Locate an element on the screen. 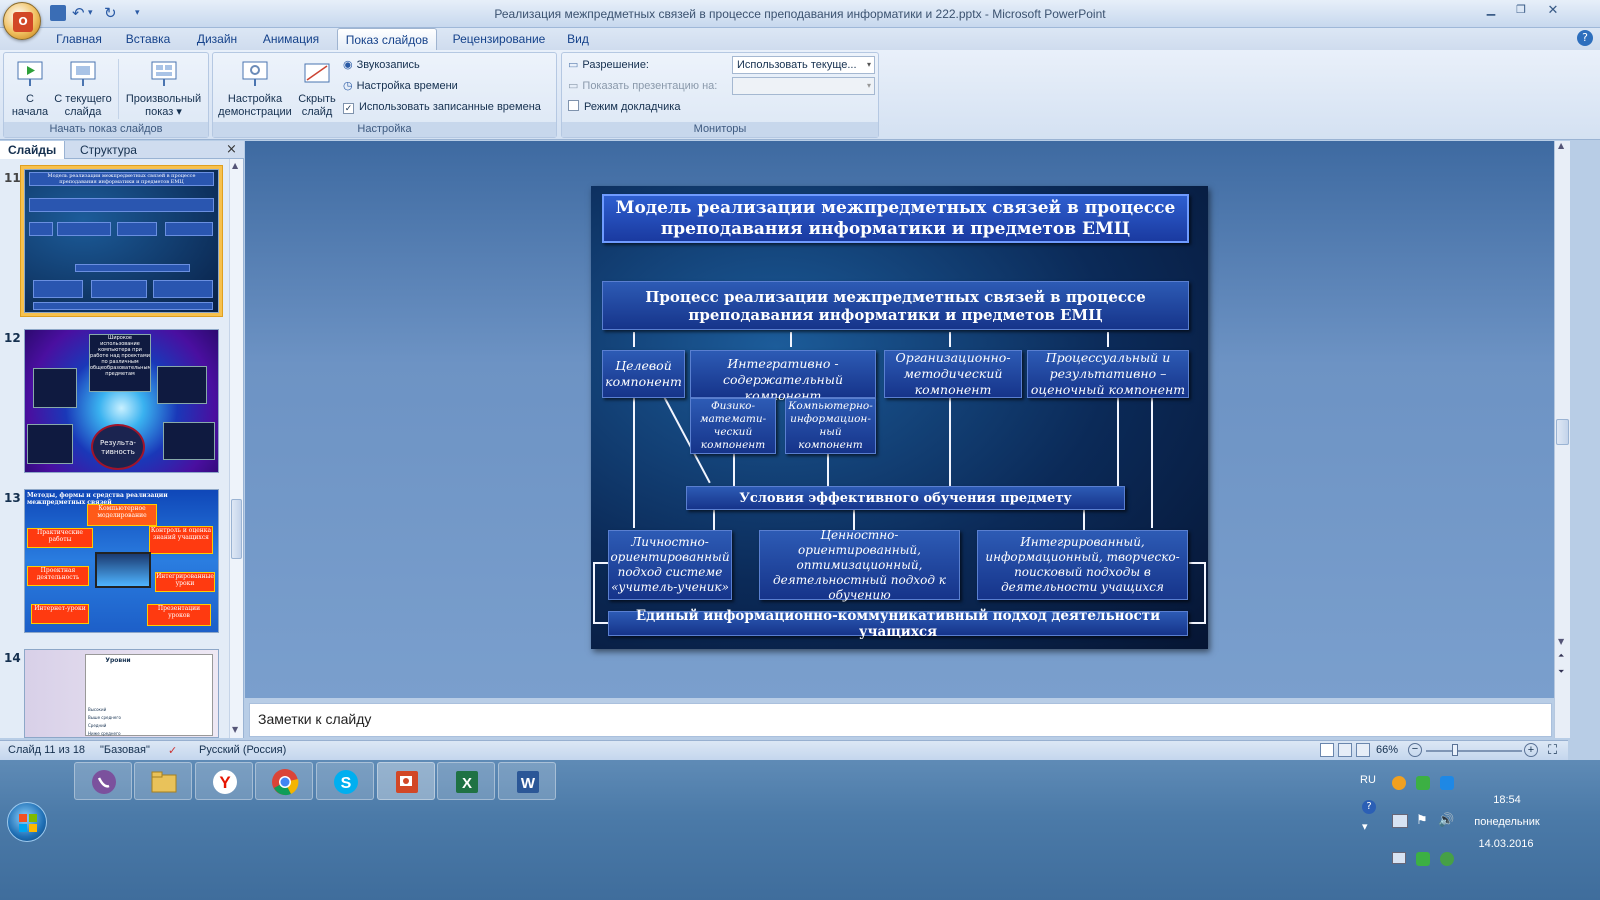  taskbar-explorer is located at coordinates (163, 781).